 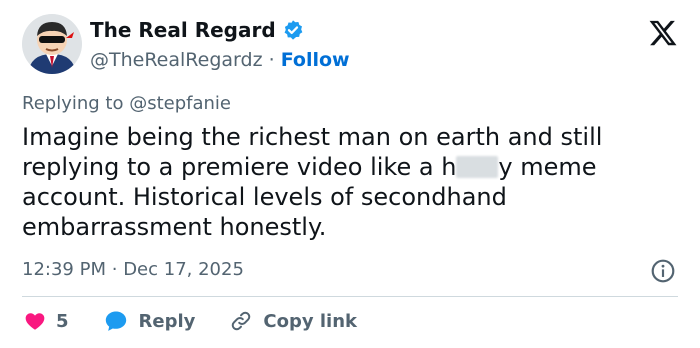 What do you see at coordinates (64, 269) in the screenshot?
I see `tweet-time: 12:39 PM` at bounding box center [64, 269].